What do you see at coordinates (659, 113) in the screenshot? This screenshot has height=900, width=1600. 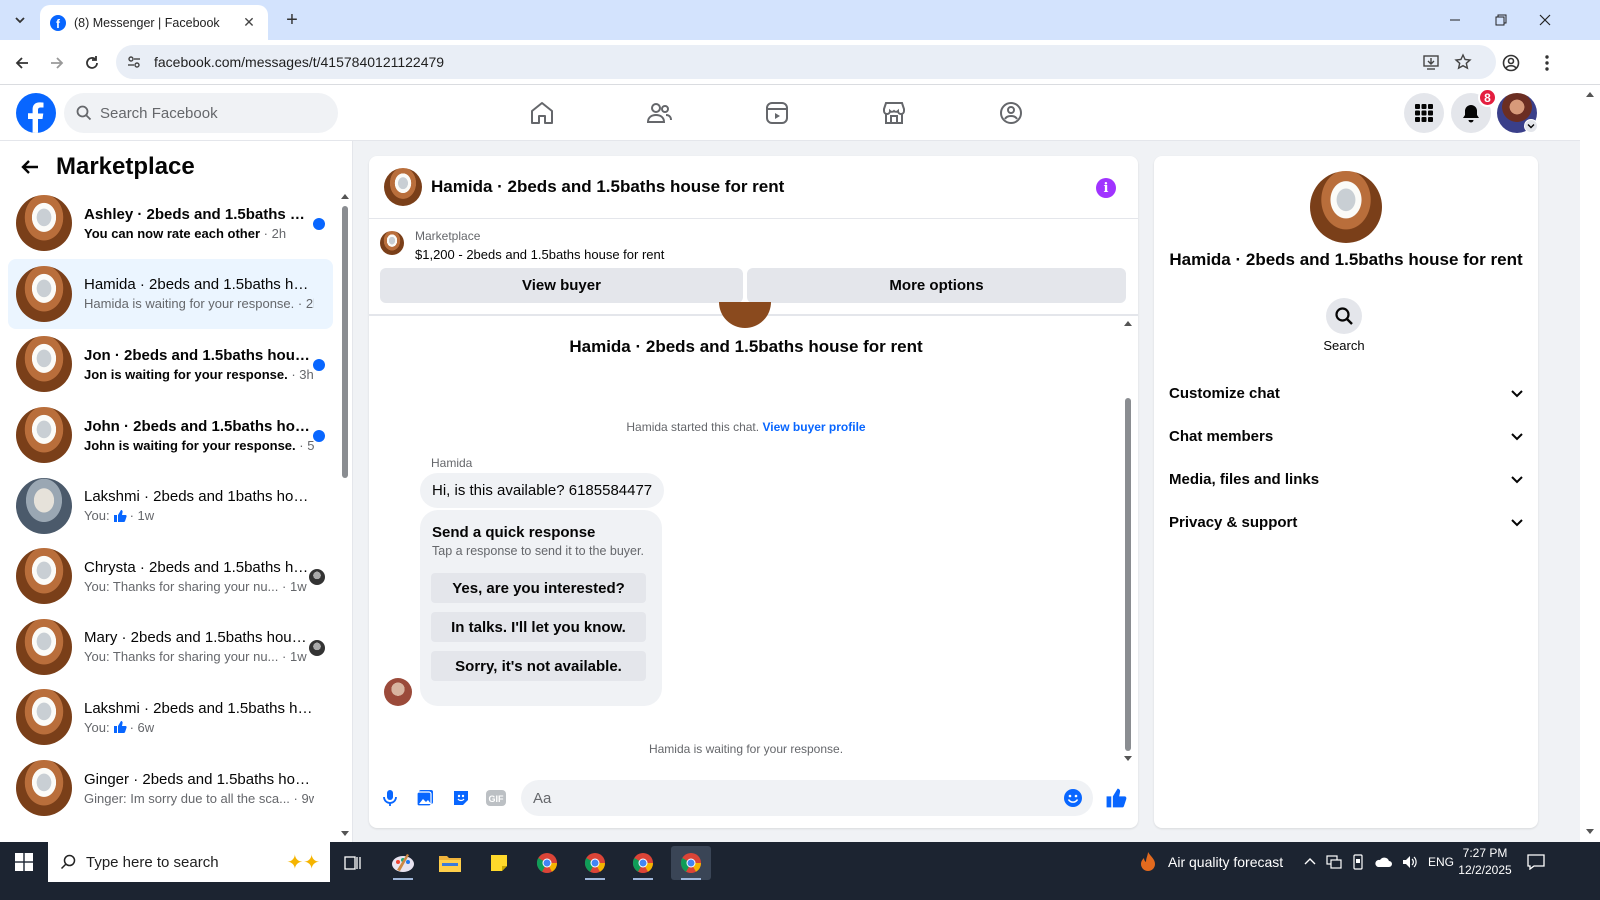 I see `friends-nav-button` at bounding box center [659, 113].